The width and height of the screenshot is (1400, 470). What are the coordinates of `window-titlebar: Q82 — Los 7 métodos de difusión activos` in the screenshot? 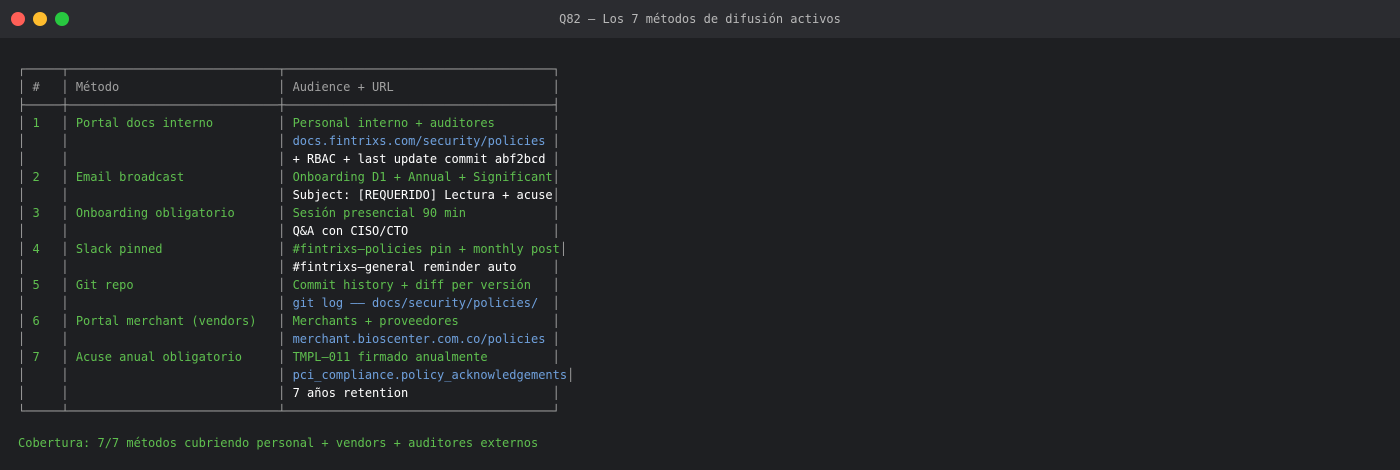 It's located at (700, 19).